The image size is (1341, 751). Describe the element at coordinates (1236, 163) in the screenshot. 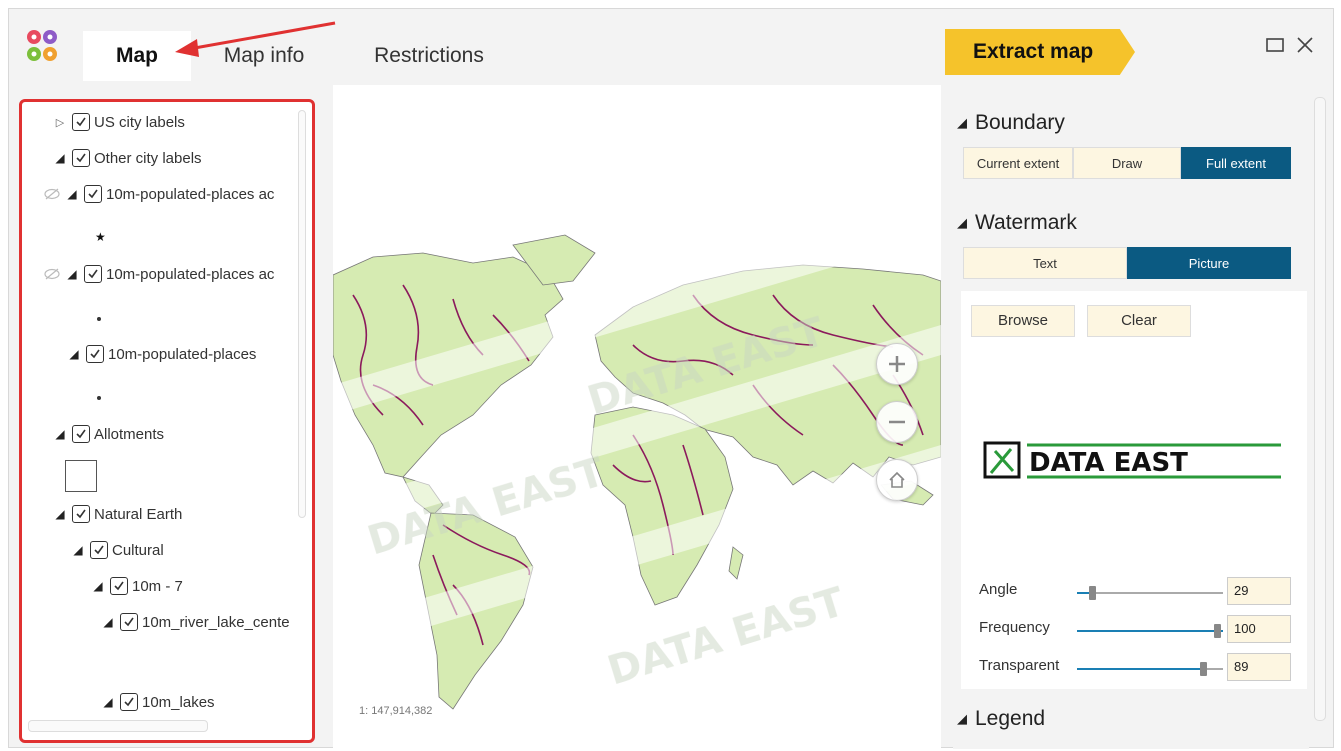

I see `boundary-full-extent-button: Full extent` at that location.